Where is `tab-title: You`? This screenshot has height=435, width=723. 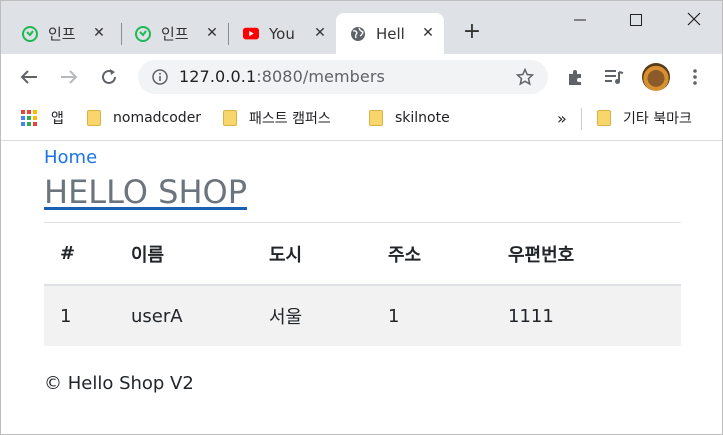
tab-title: You is located at coordinates (282, 33).